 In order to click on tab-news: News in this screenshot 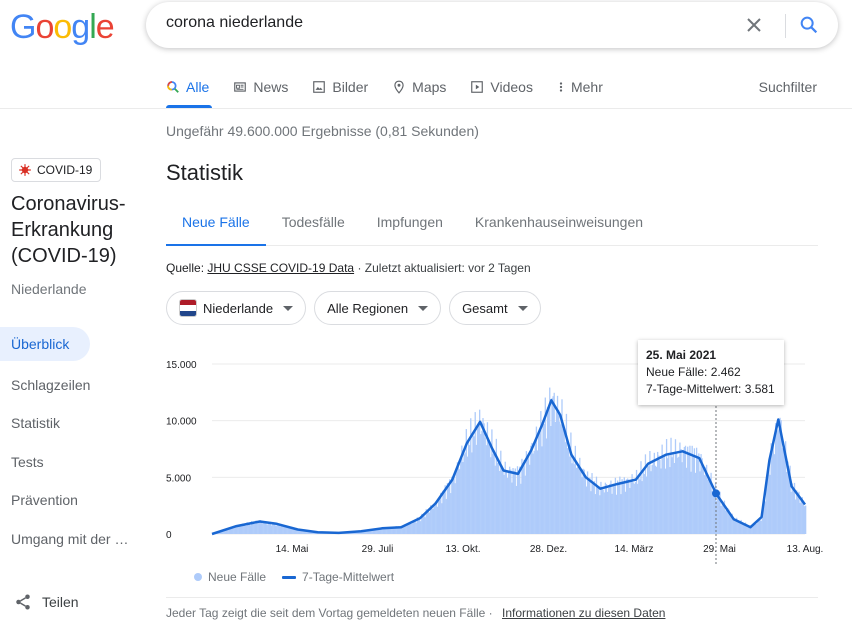, I will do `click(260, 87)`.